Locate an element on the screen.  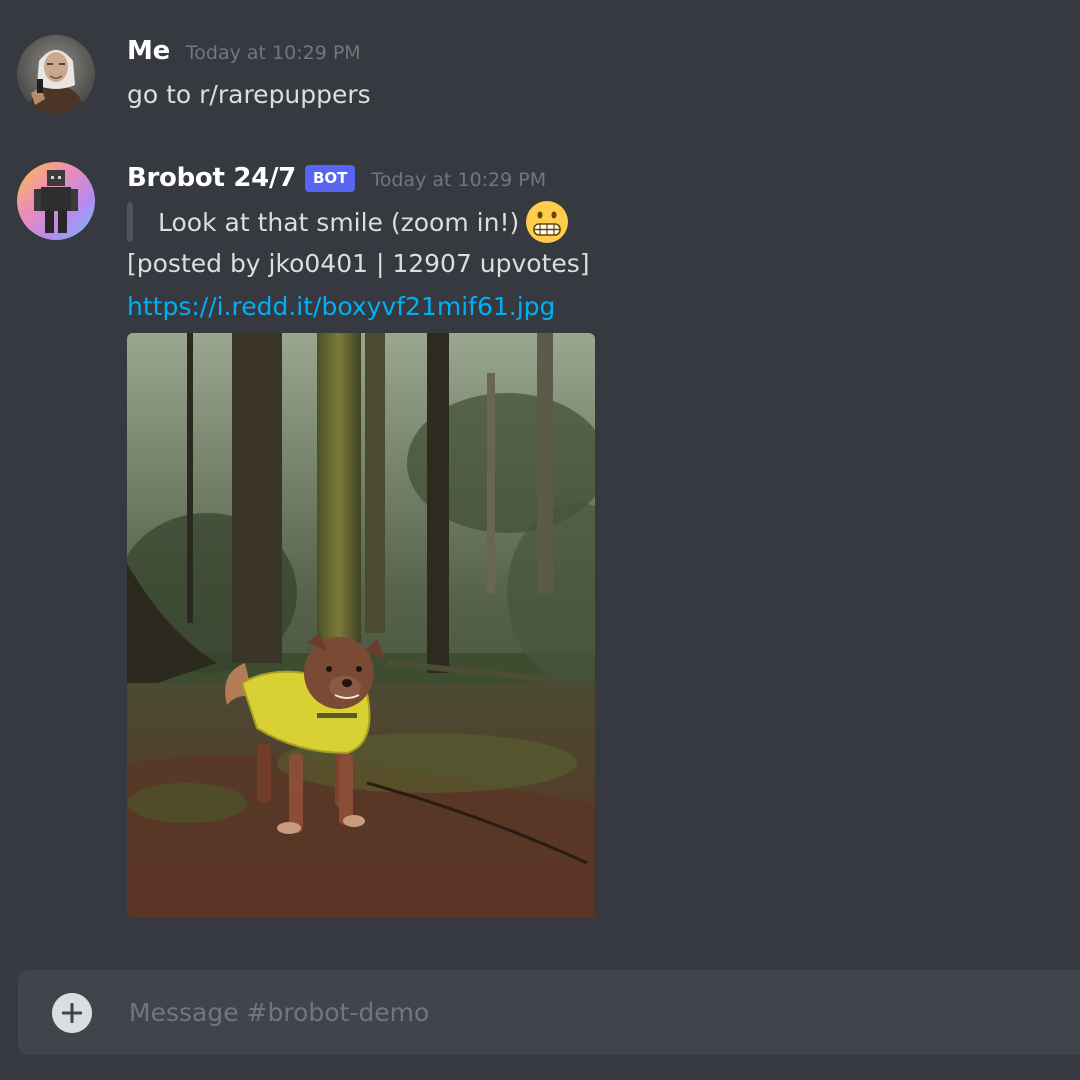
bot-avatar is located at coordinates (56, 201).